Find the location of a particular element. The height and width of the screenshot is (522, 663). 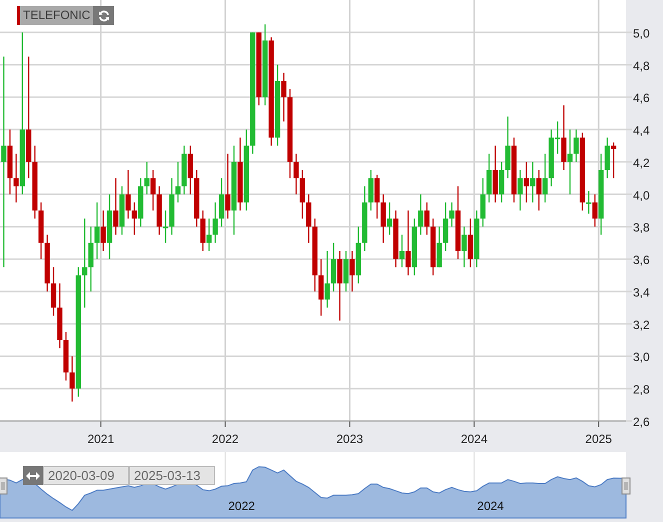

refresh-button is located at coordinates (103, 15).